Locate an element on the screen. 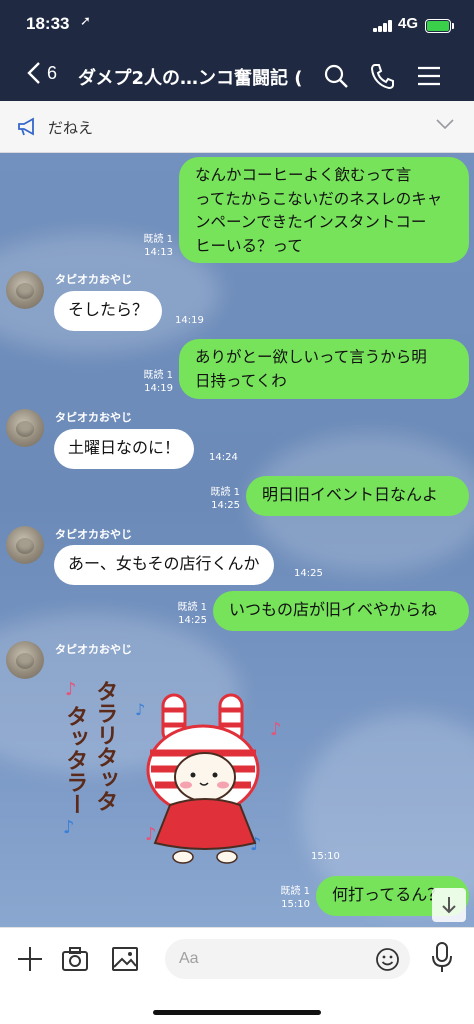 The width and height of the screenshot is (474, 1024). message-bubble-them: あー、女もその店行くんか is located at coordinates (164, 565).